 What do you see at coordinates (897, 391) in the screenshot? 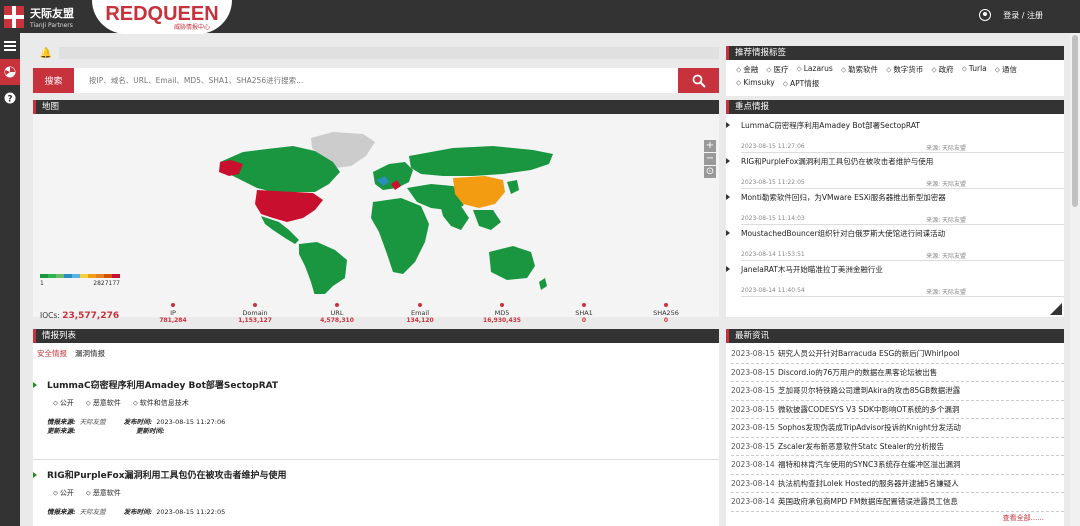
I see `news-item: 2023-08-15 芝加哥贝尔特铁路公司遭到Akira的攻击85GB数据泄露` at bounding box center [897, 391].